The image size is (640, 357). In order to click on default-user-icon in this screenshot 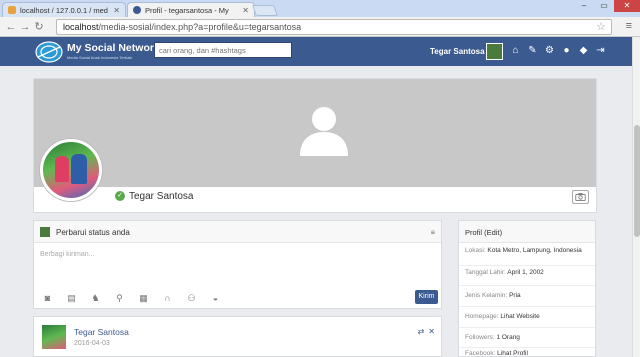, I will do `click(324, 131)`.